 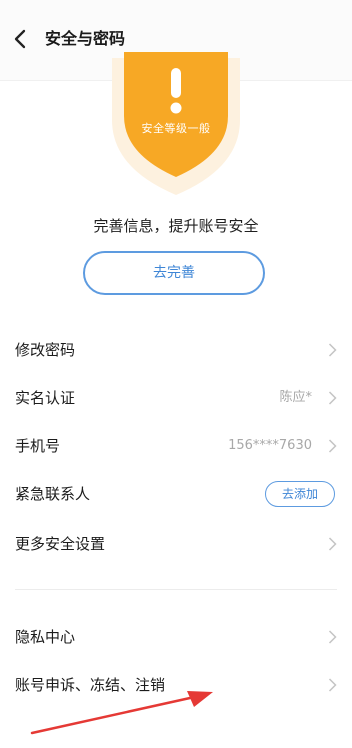 I want to click on row-more-security: 更多安全设置, so click(x=176, y=544).